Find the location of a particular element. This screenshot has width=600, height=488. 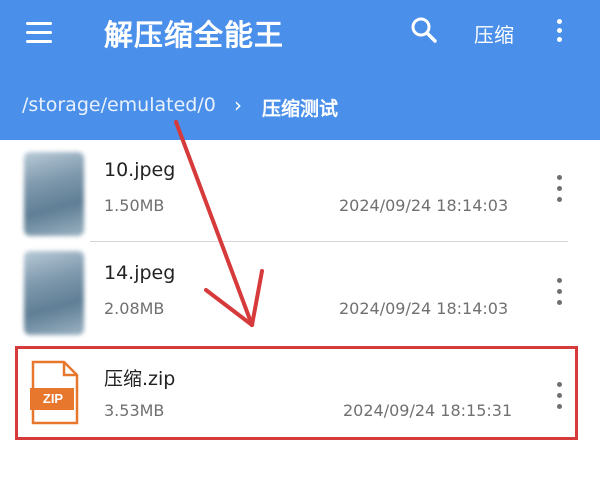

search-icon is located at coordinates (424, 30).